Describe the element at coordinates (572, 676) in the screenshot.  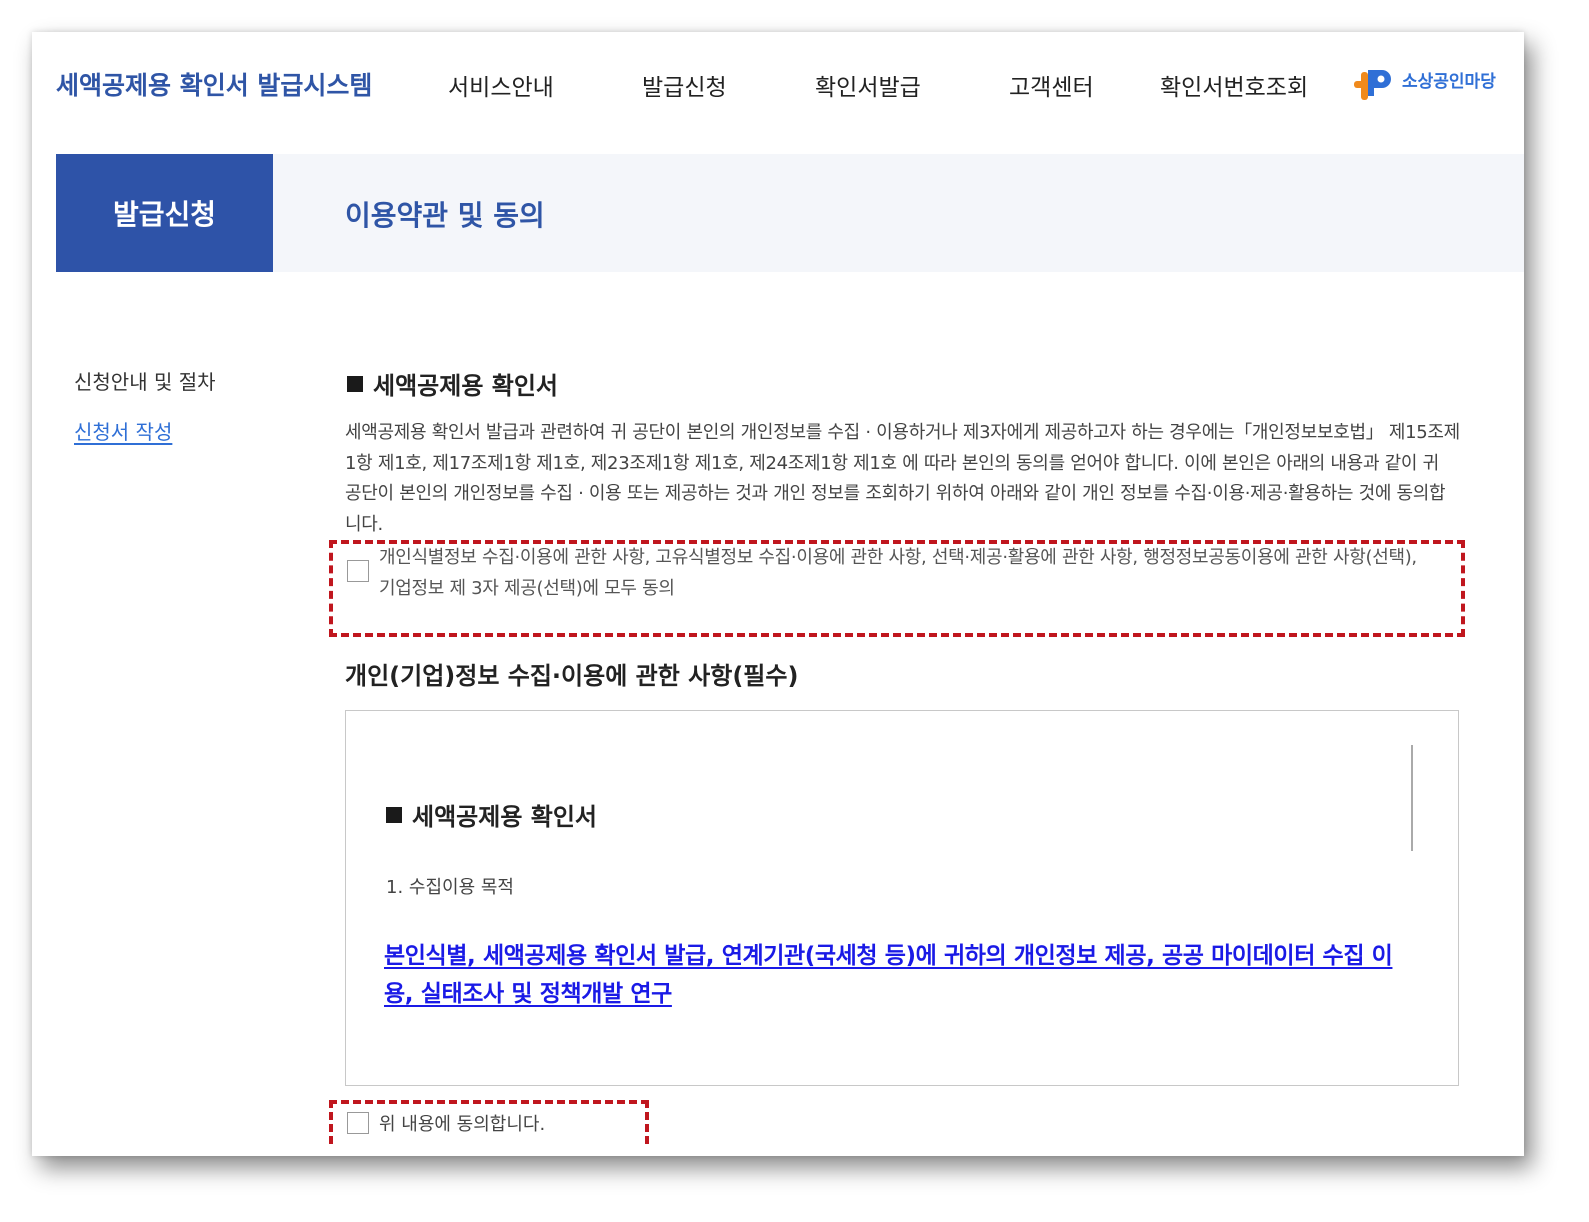
I see `subsection-title: 개인(기업)정보 수집·이용에 관한 사항(필수)` at that location.